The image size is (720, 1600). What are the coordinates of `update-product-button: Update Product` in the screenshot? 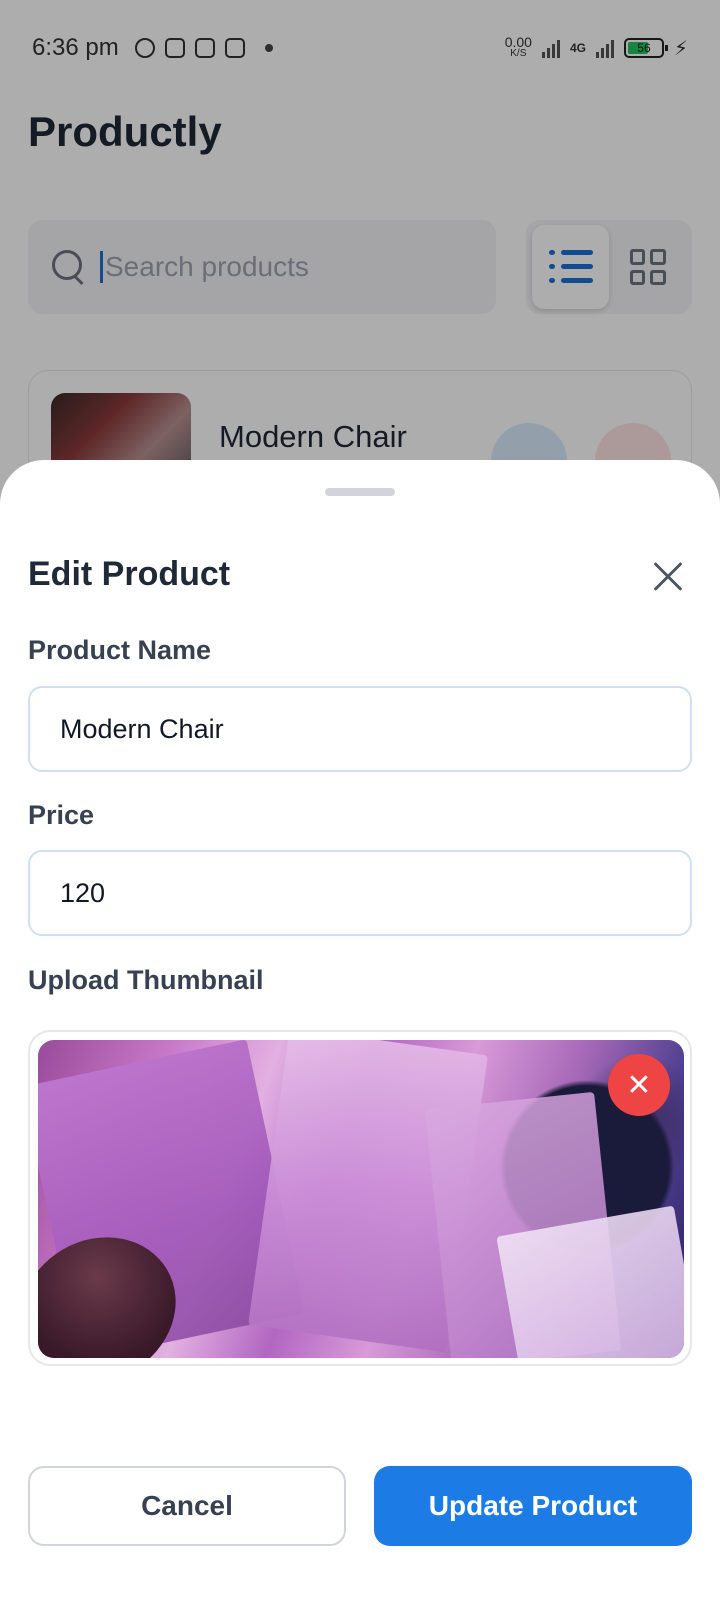 It's located at (533, 1506).